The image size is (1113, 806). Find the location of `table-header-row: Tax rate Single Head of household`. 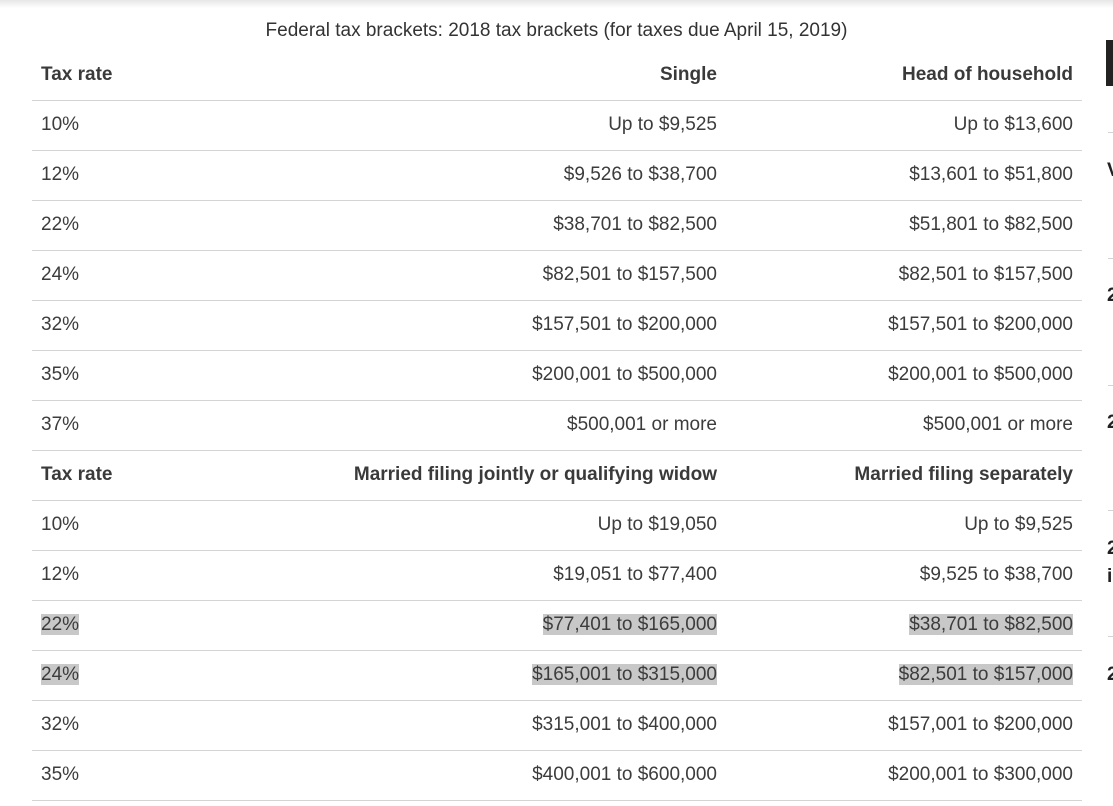

table-header-row: Tax rate Single Head of household is located at coordinates (557, 75).